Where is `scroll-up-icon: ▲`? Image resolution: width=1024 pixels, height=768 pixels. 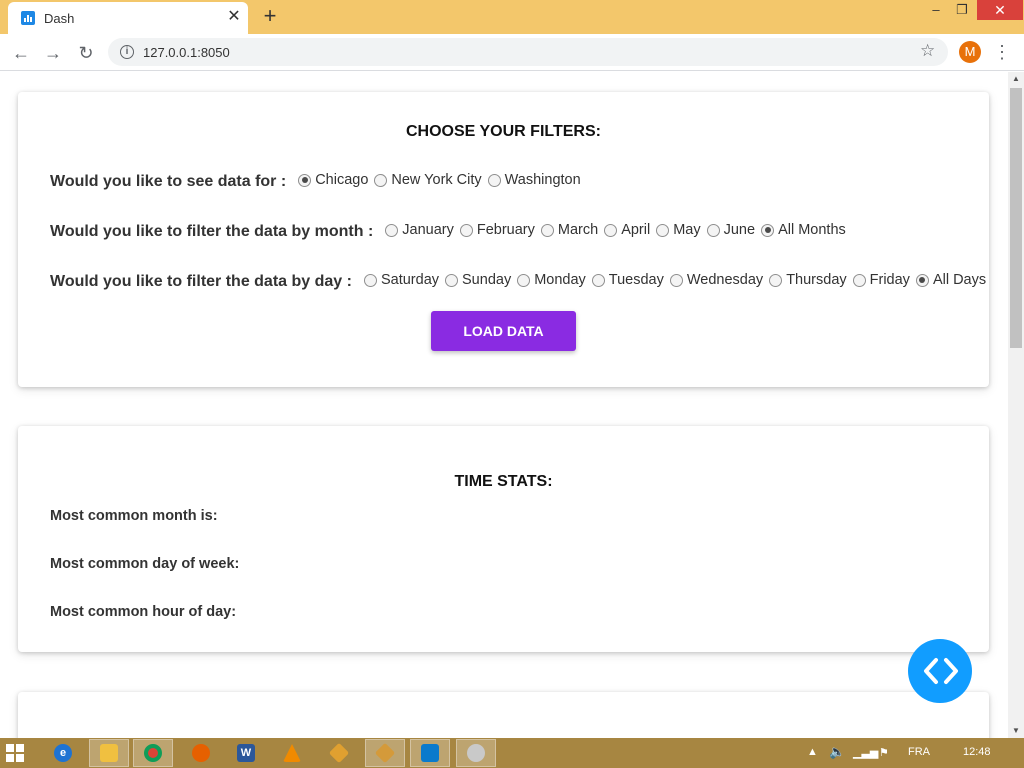 scroll-up-icon: ▲ is located at coordinates (1016, 79).